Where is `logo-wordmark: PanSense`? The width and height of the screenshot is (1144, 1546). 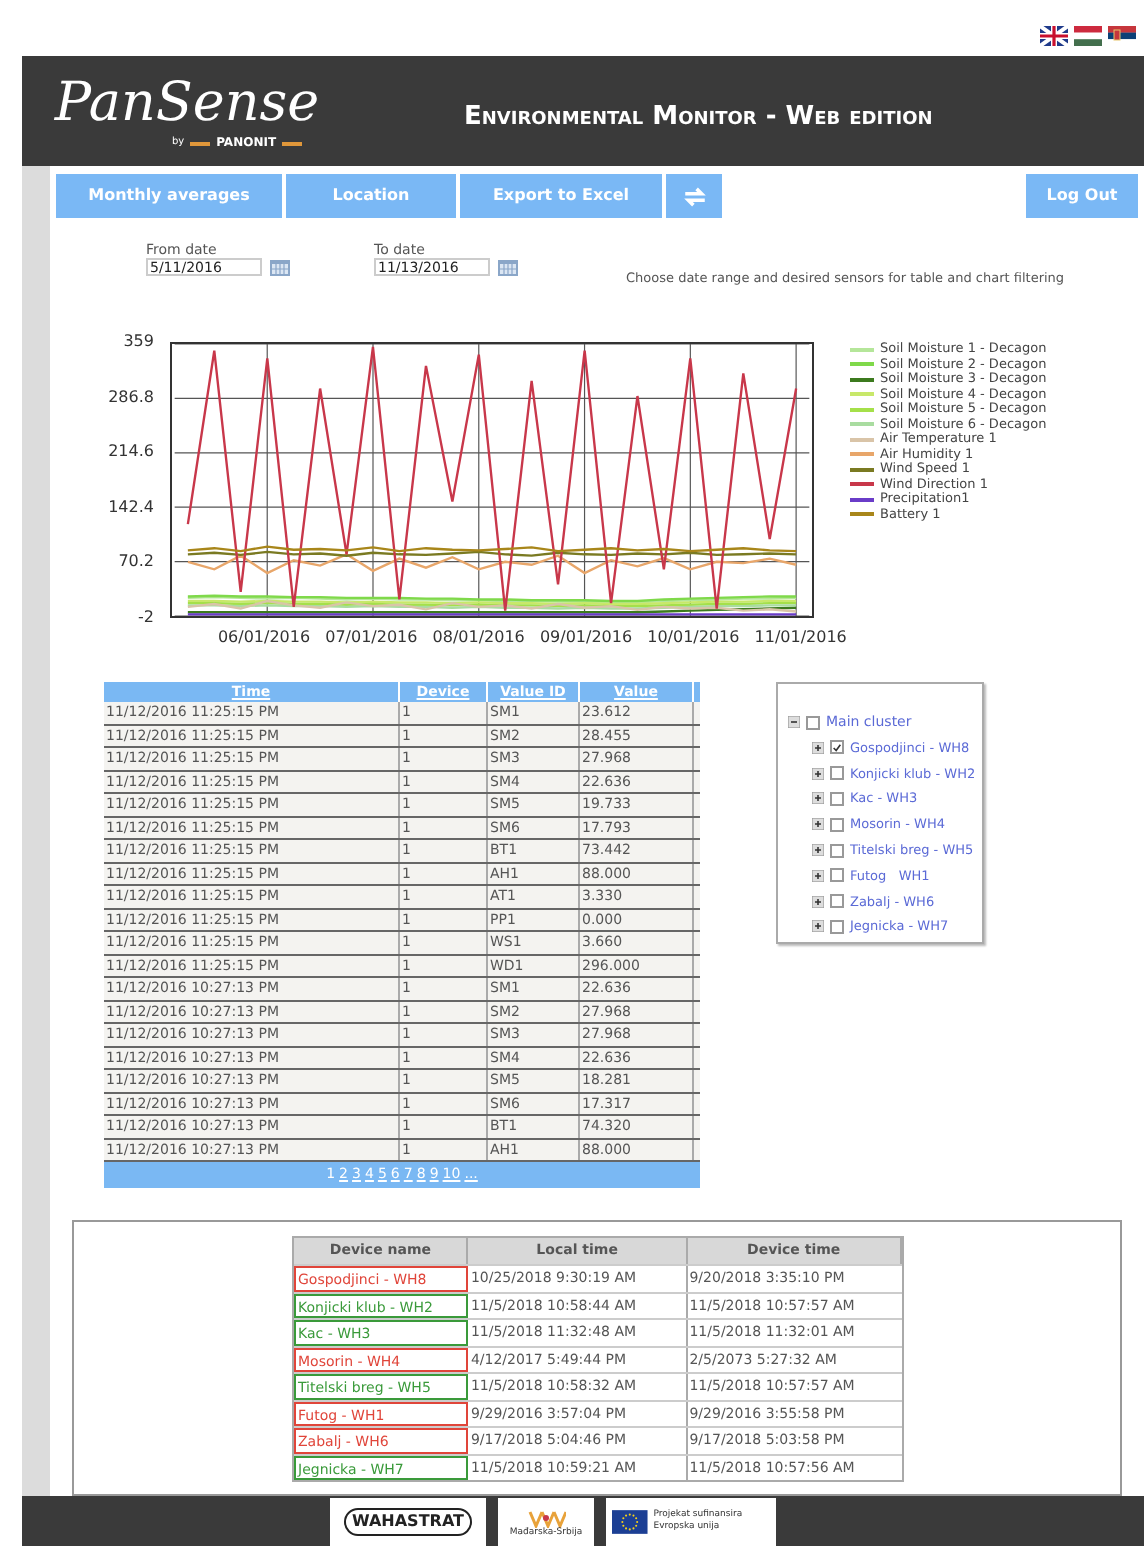
logo-wordmark: PanSense is located at coordinates (187, 104).